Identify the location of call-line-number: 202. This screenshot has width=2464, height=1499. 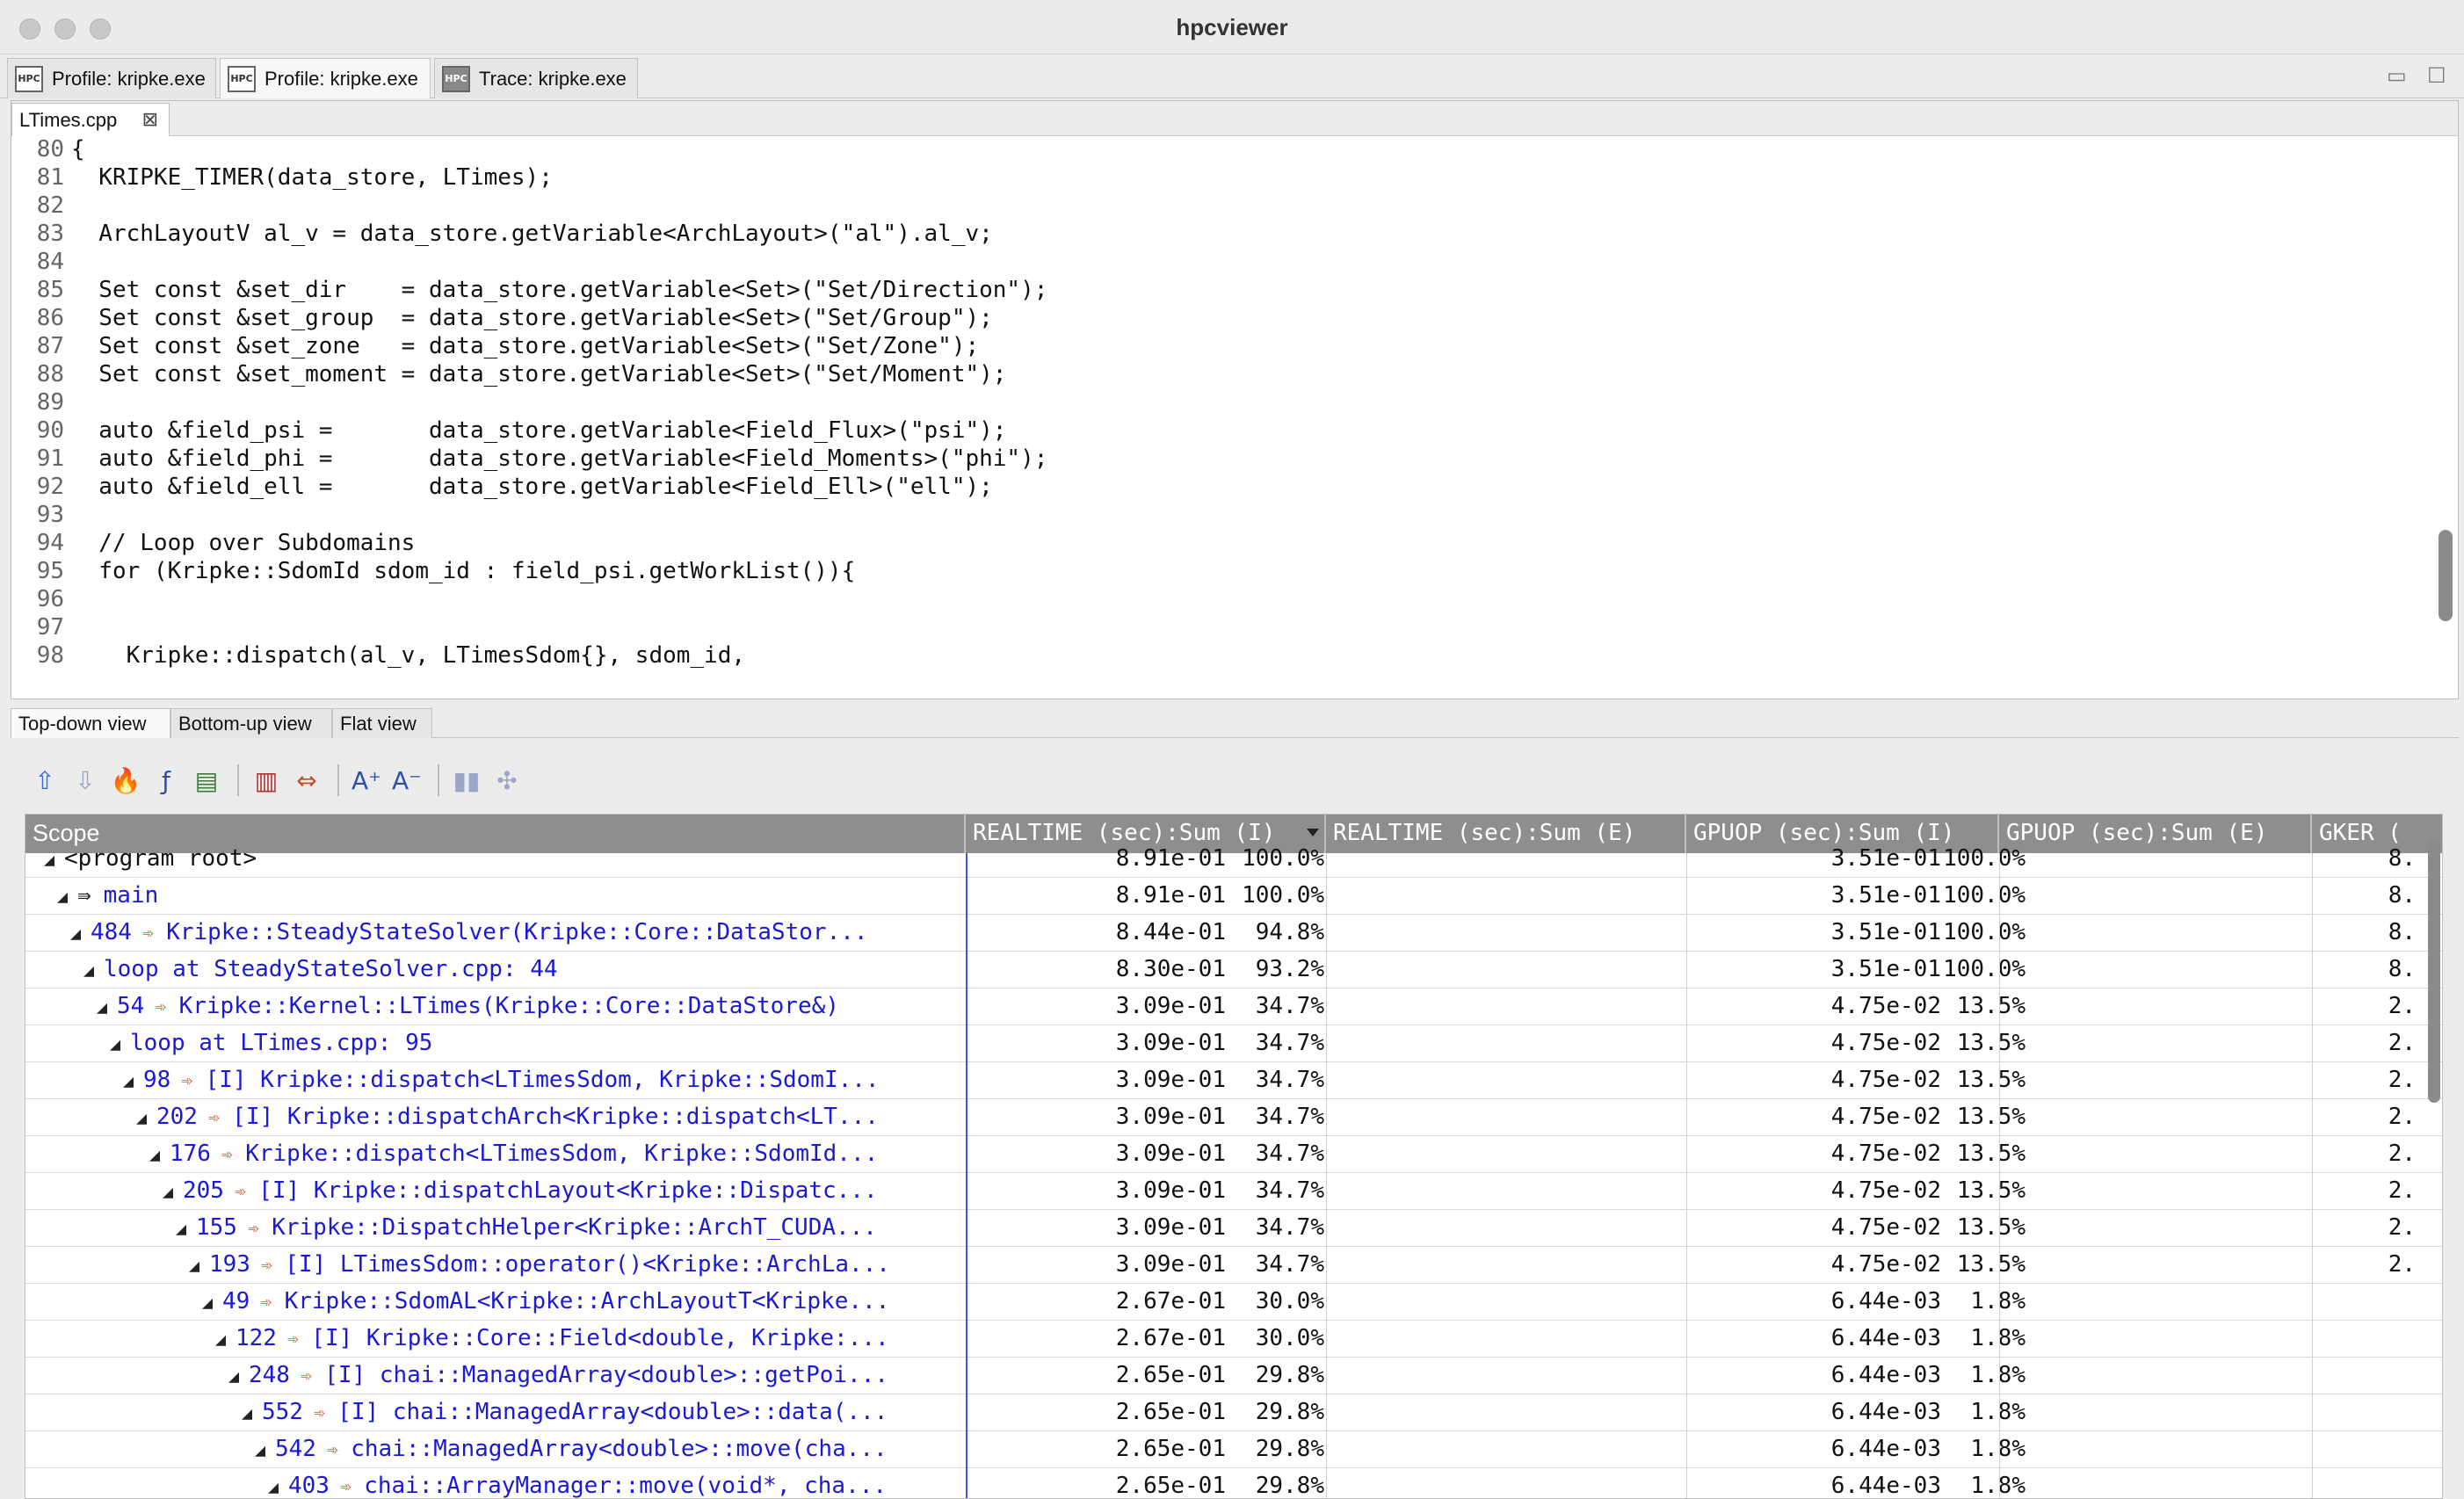
(177, 1117).